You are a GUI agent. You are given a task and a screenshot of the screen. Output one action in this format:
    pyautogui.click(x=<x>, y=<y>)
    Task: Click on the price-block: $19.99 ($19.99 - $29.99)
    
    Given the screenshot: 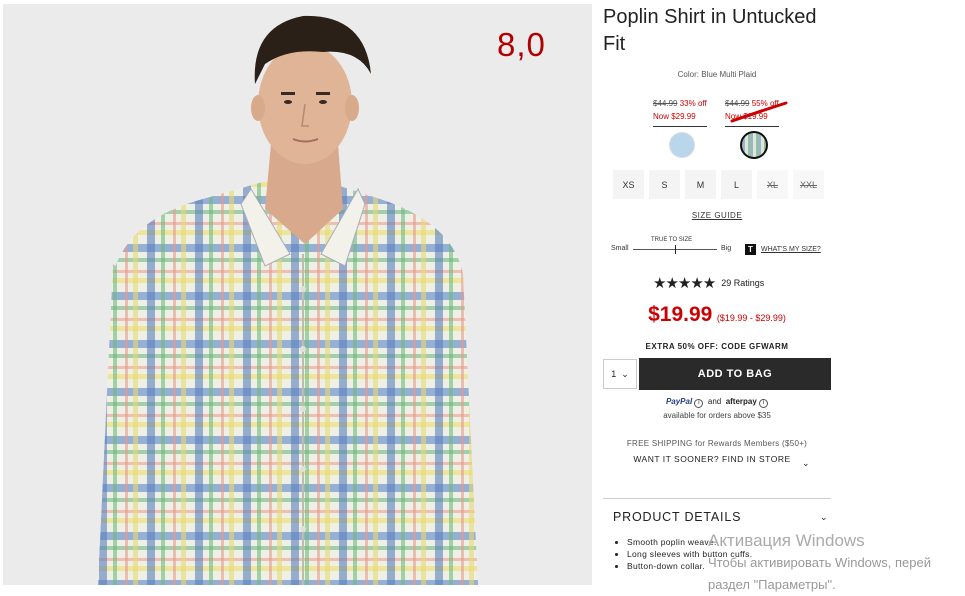 What is the action you would take?
    pyautogui.click(x=717, y=315)
    